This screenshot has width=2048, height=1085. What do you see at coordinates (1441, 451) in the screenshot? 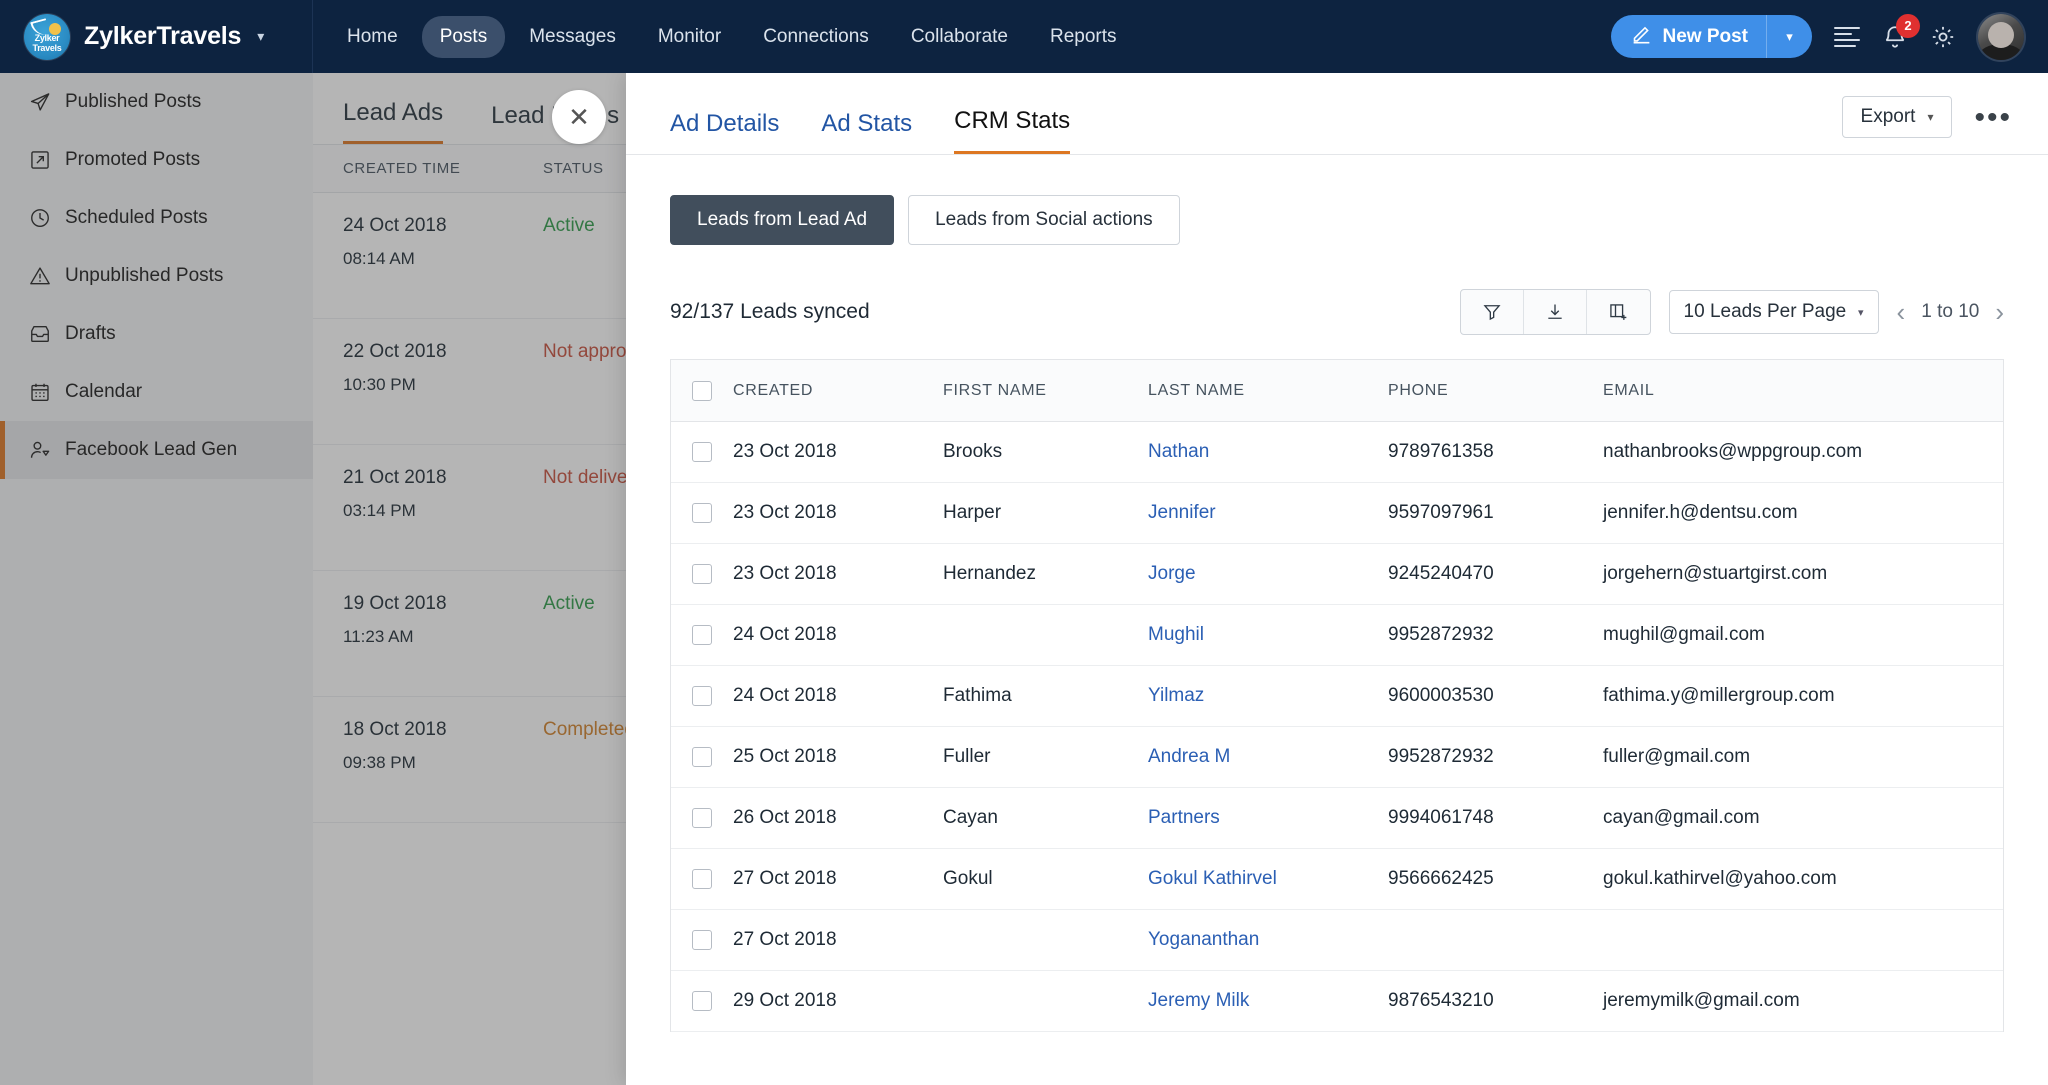
I see `cell-phone: 9789761358` at bounding box center [1441, 451].